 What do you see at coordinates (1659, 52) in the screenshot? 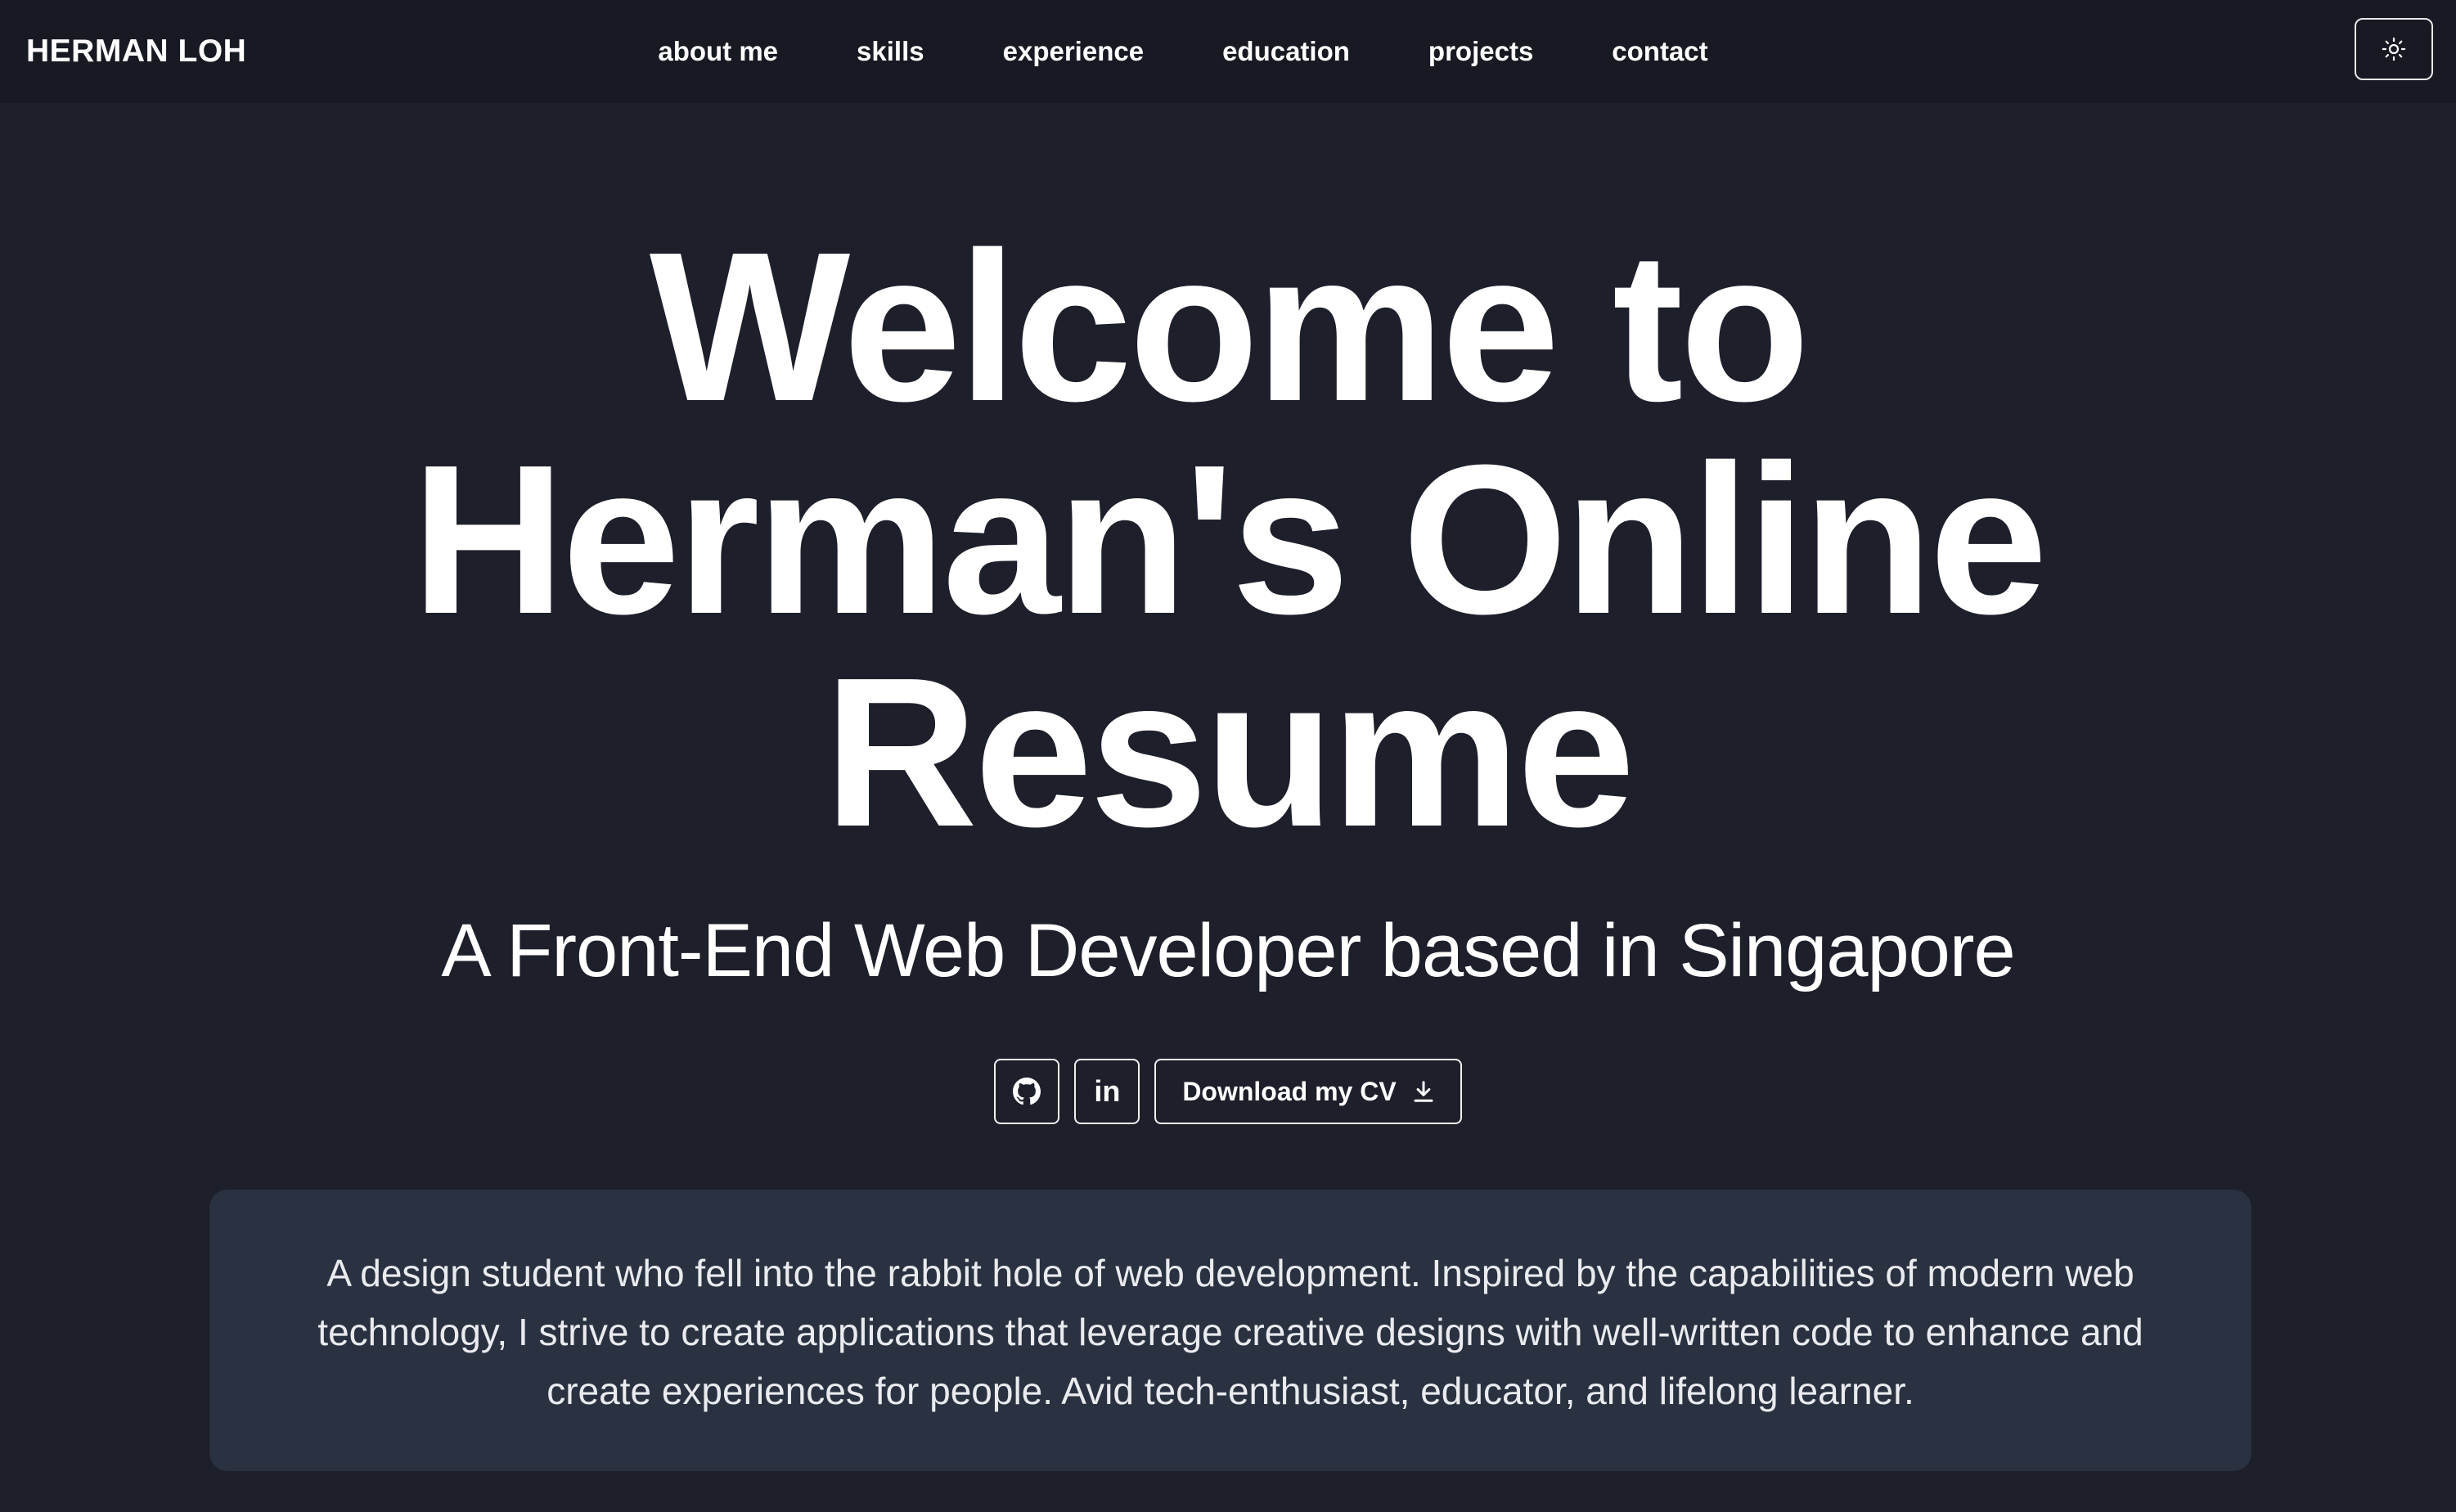
I see `nav-link-contact: contact` at bounding box center [1659, 52].